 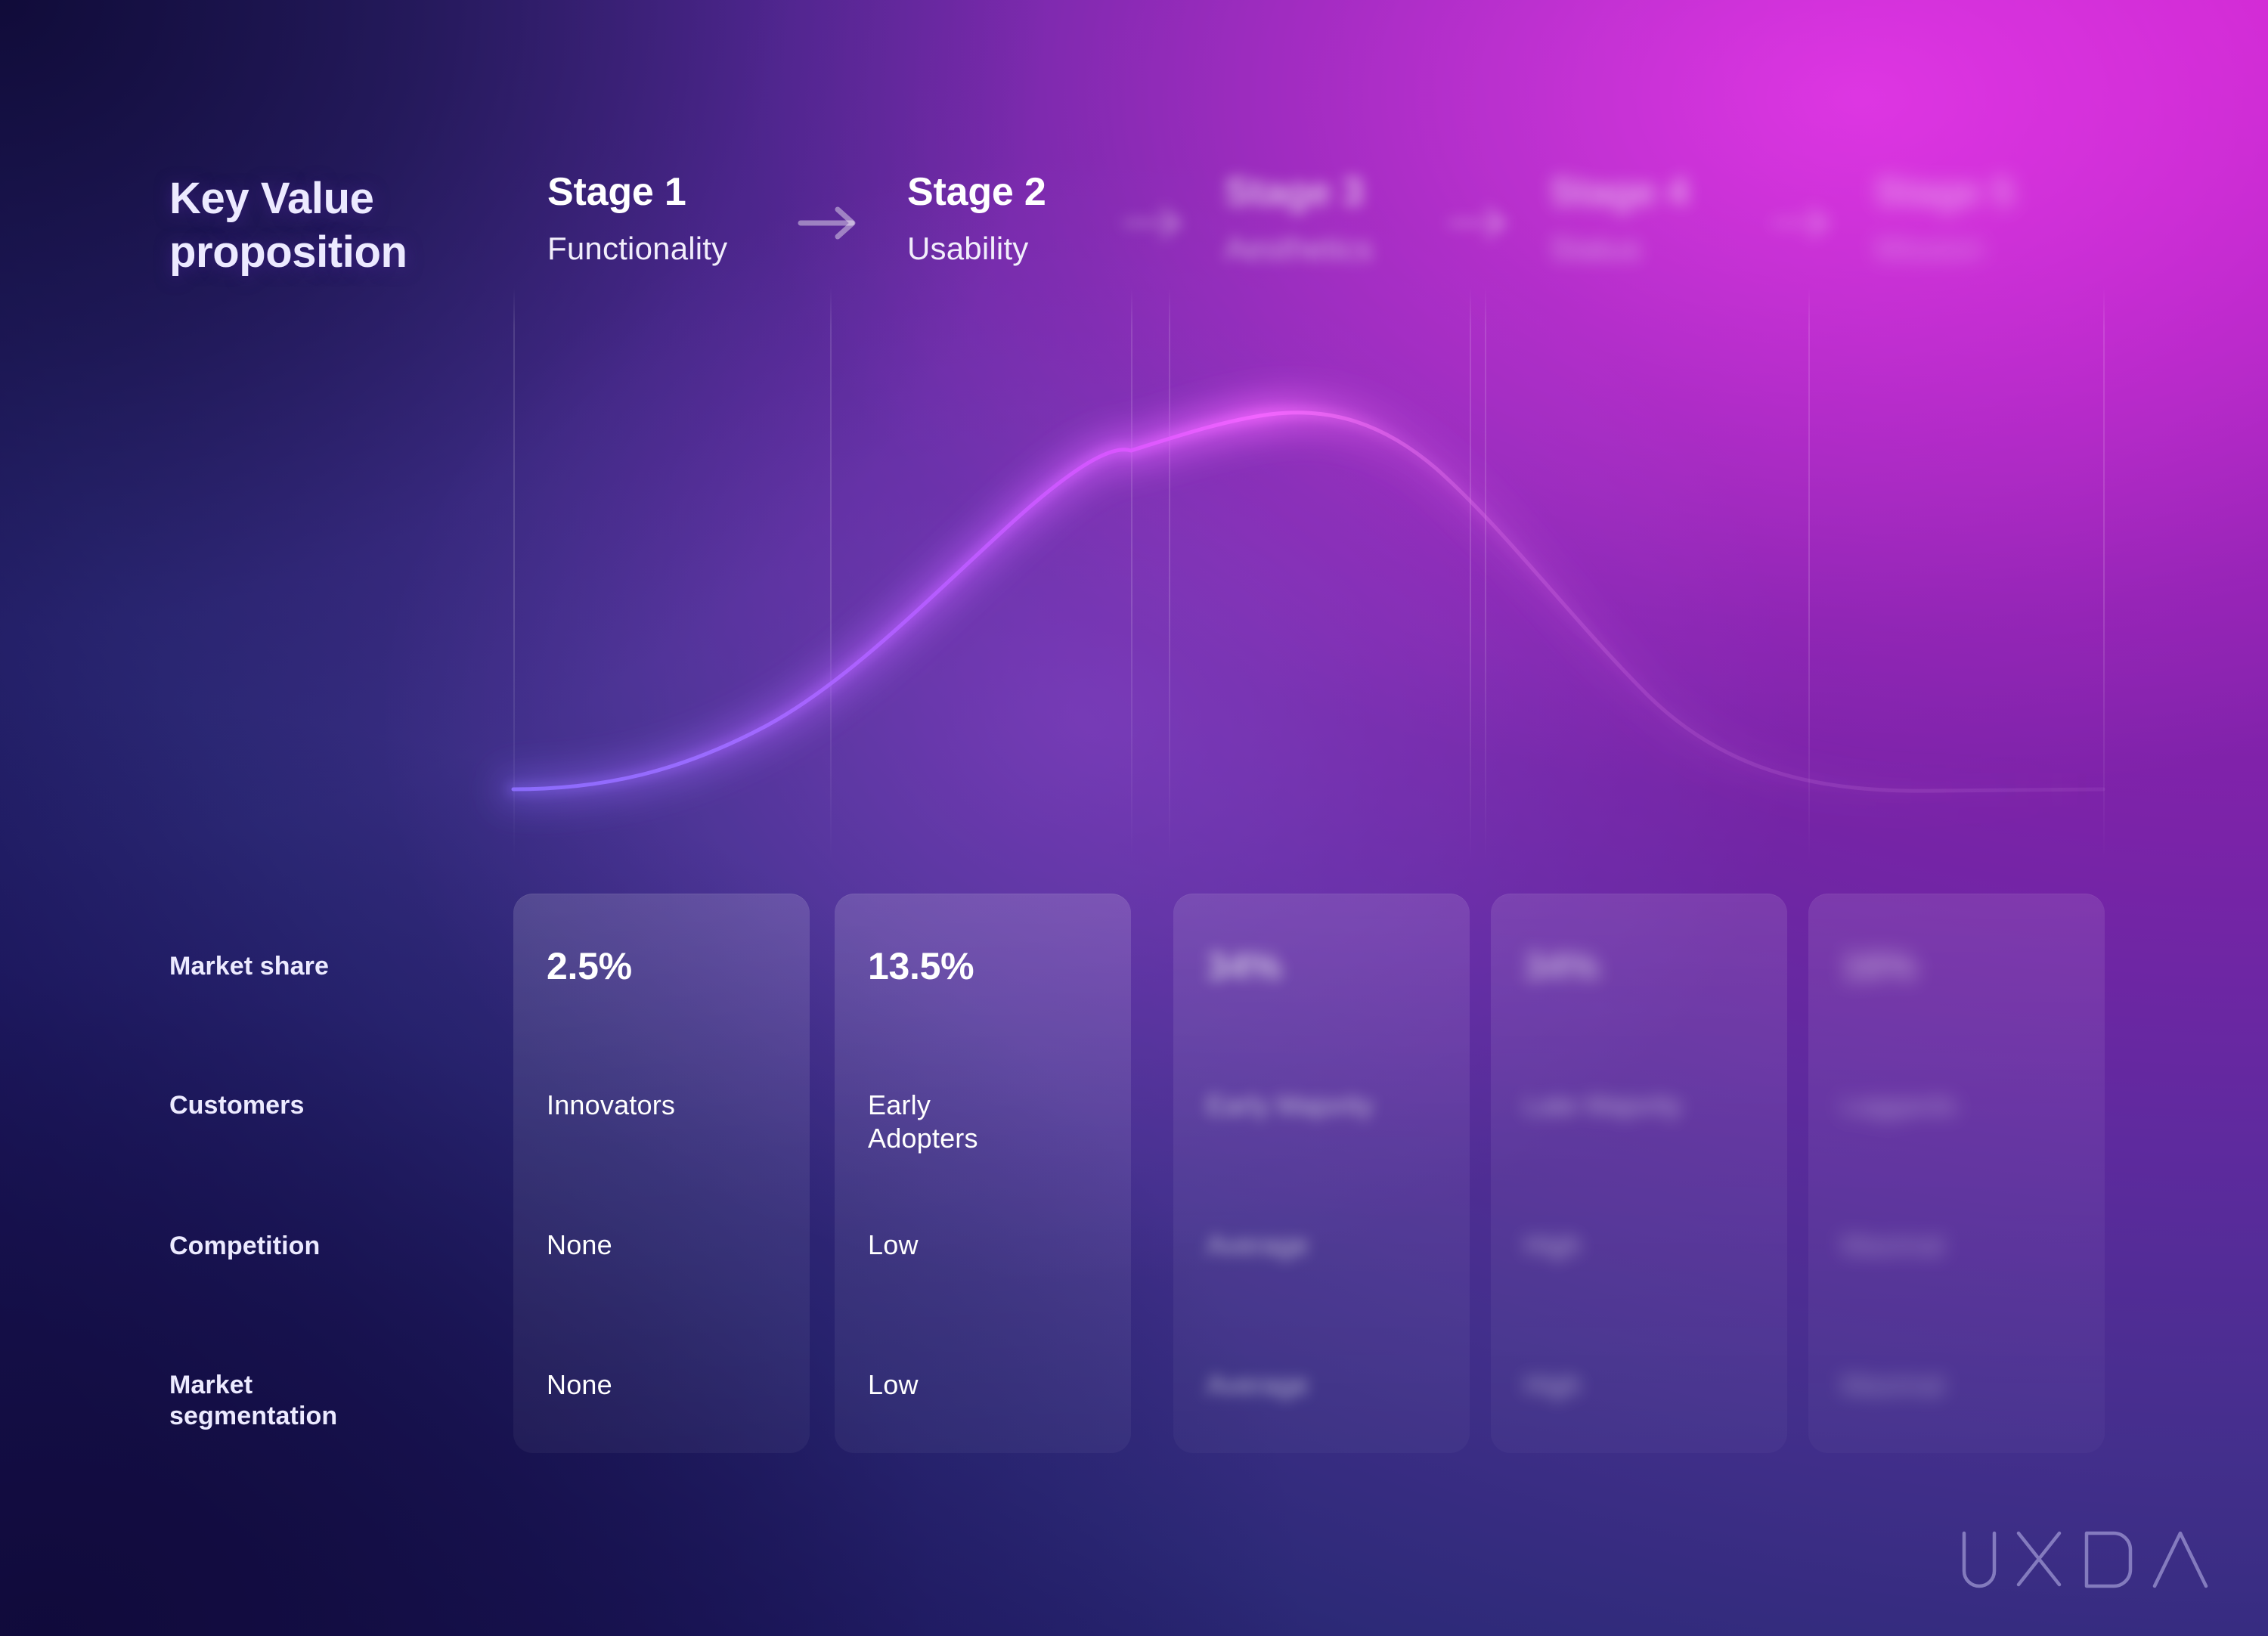 What do you see at coordinates (1899, 1104) in the screenshot?
I see `cell-text: Laggards` at bounding box center [1899, 1104].